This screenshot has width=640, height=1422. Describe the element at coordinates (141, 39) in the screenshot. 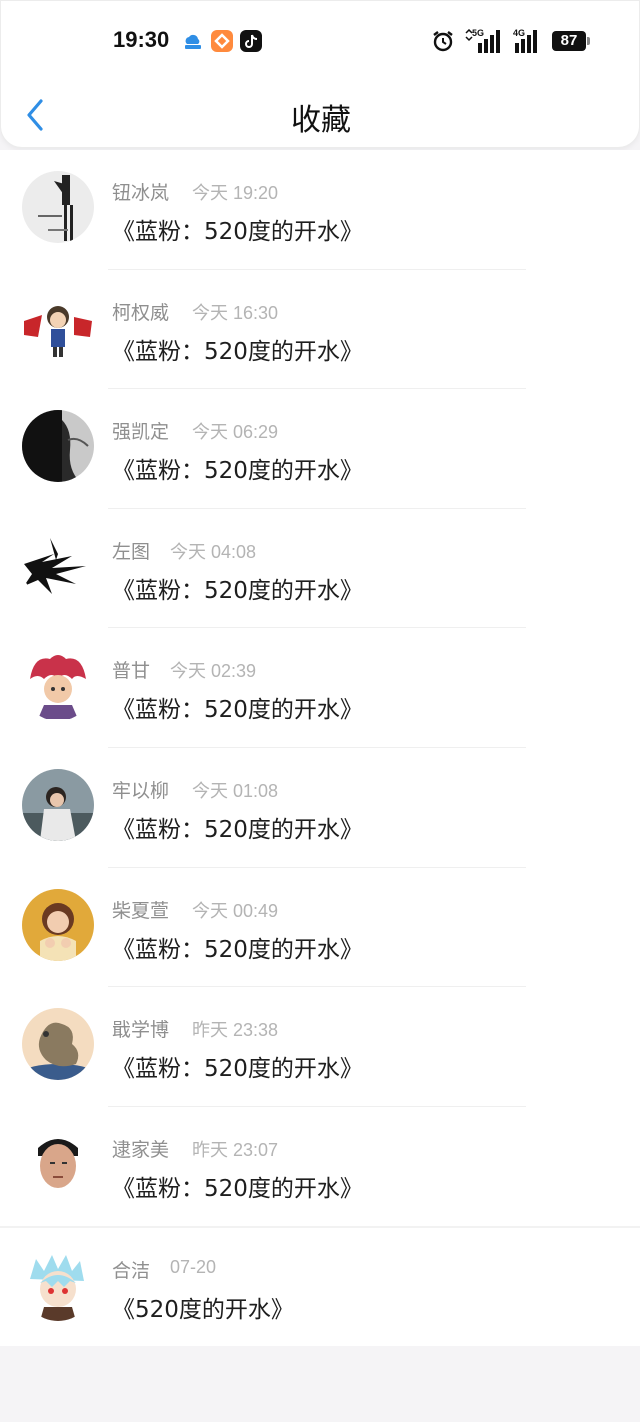

I see `status-time: 19:30` at that location.